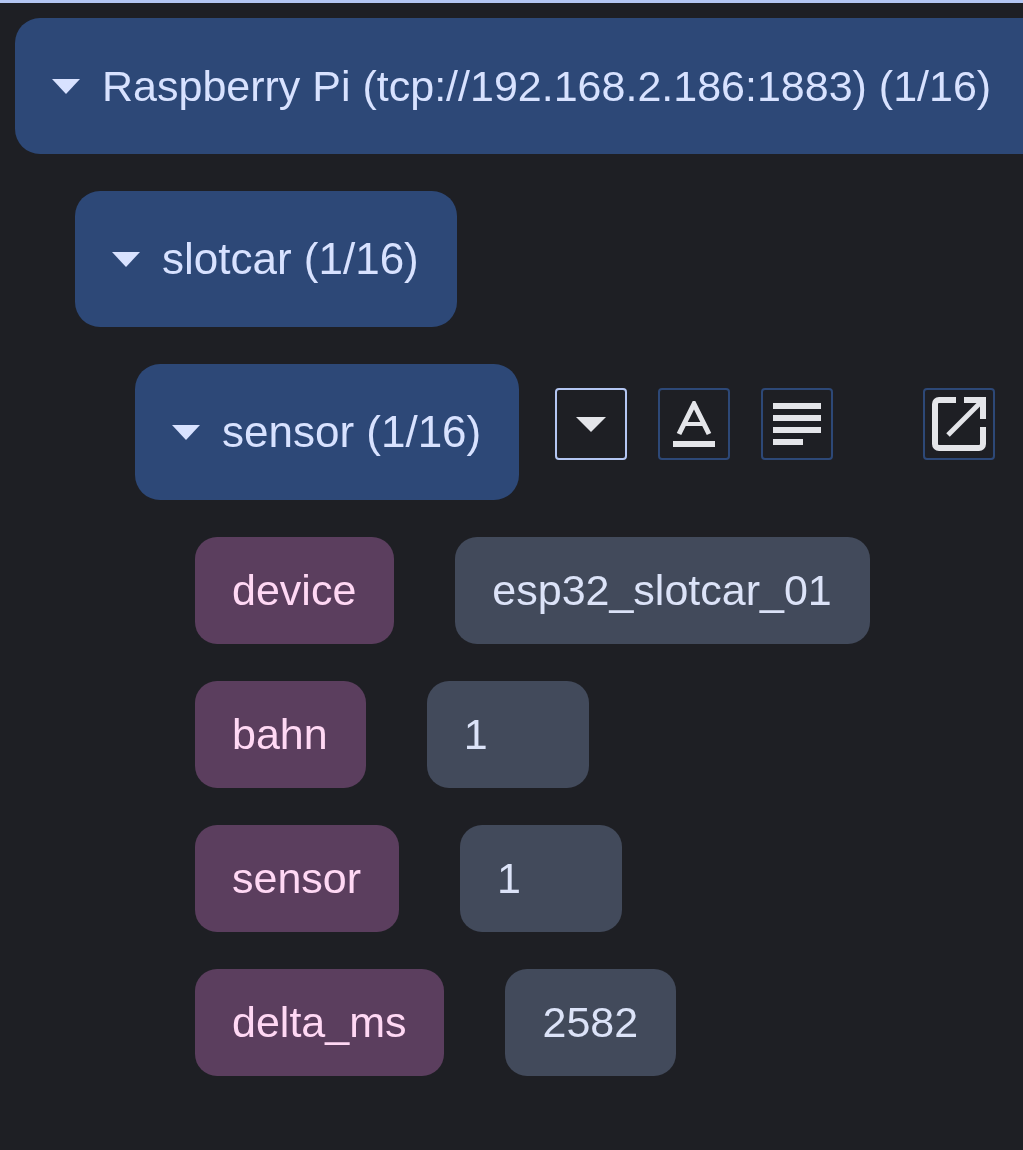 This screenshot has width=1023, height=1150. I want to click on caret-down-icon, so click(591, 424).